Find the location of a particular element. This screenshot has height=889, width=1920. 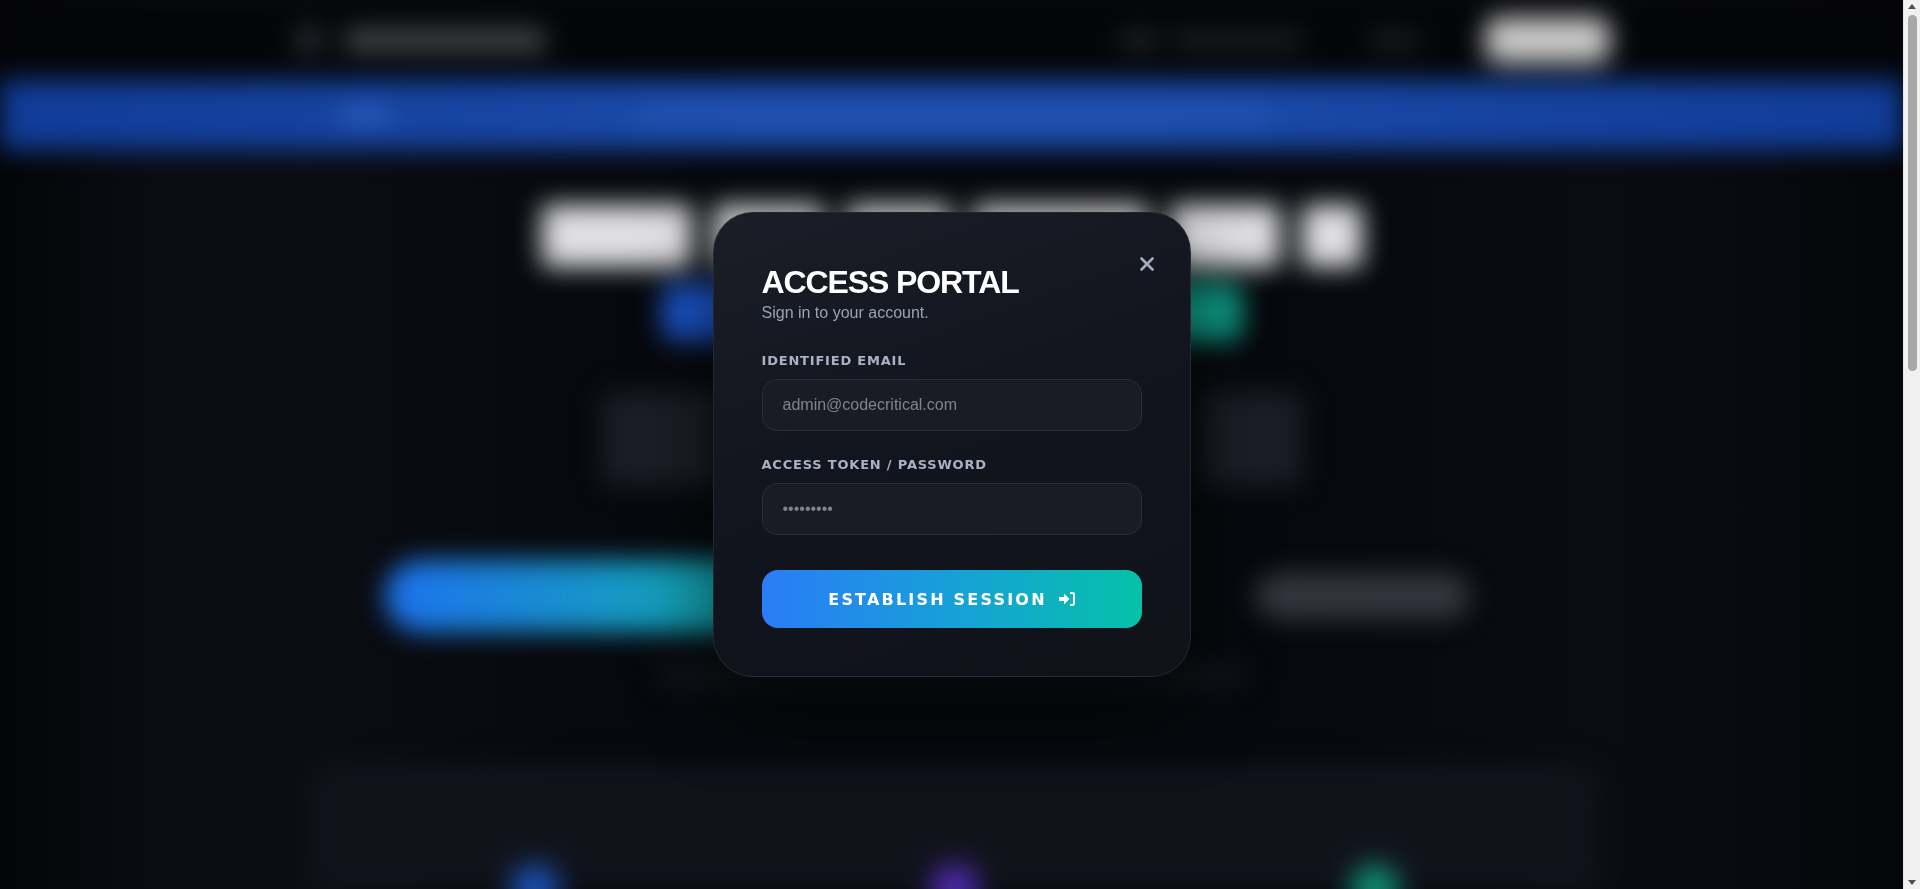

scroll-down-icon is located at coordinates (1912, 882).